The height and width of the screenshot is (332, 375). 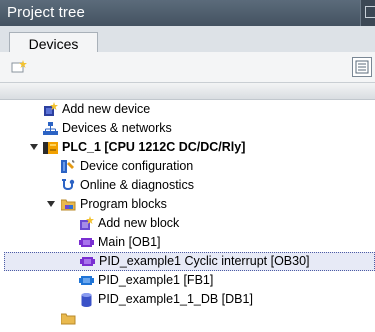 I want to click on tree-item-device-configuration: Device configuration, so click(x=187, y=166).